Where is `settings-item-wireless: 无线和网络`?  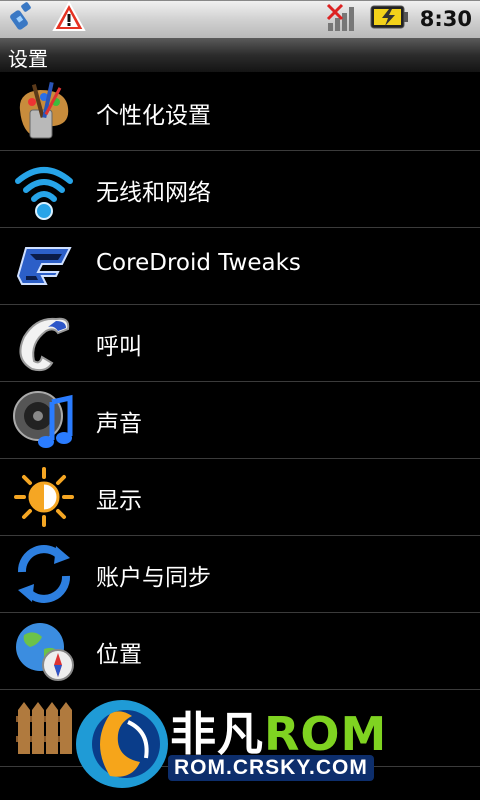 settings-item-wireless: 无线和网络 is located at coordinates (240, 189).